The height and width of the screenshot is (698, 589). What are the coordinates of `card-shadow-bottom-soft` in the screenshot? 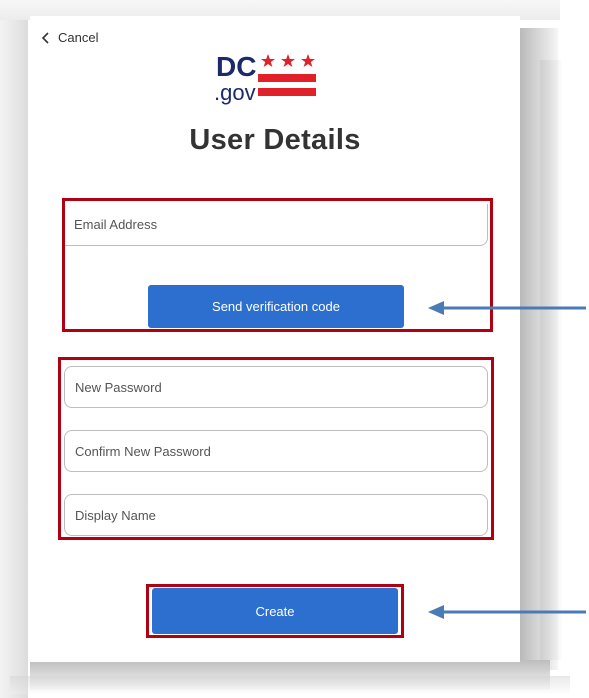 It's located at (290, 685).